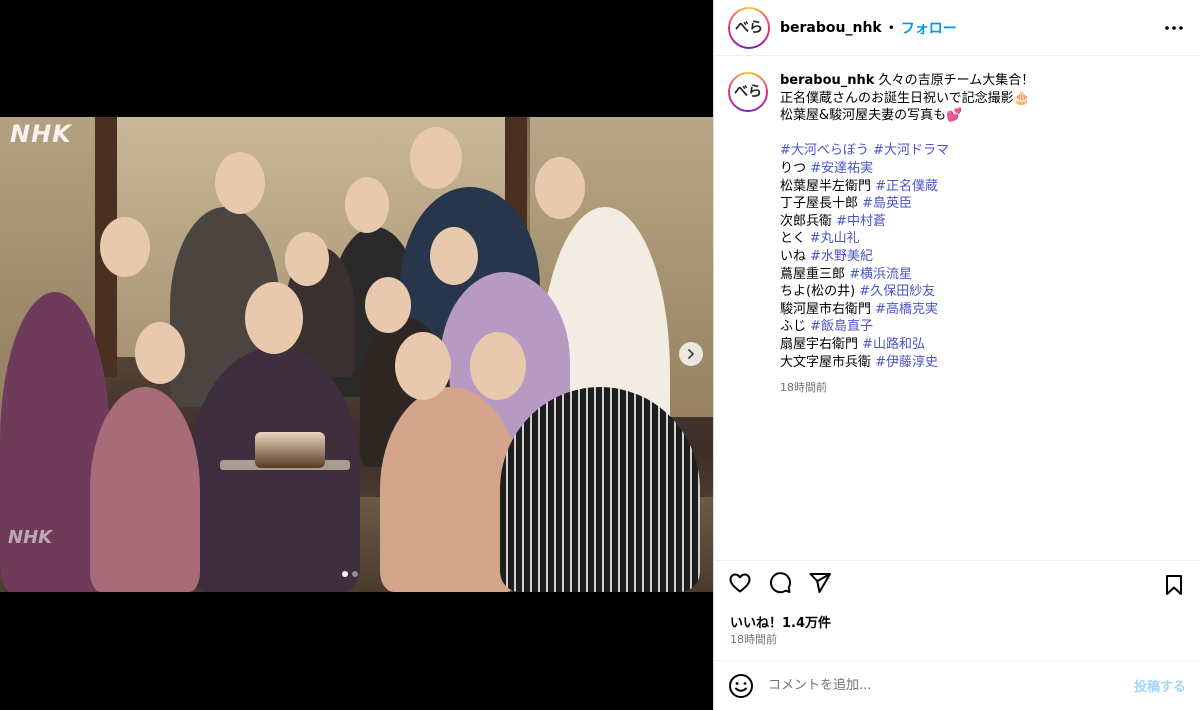 The width and height of the screenshot is (1200, 710). I want to click on send-icon, so click(820, 583).